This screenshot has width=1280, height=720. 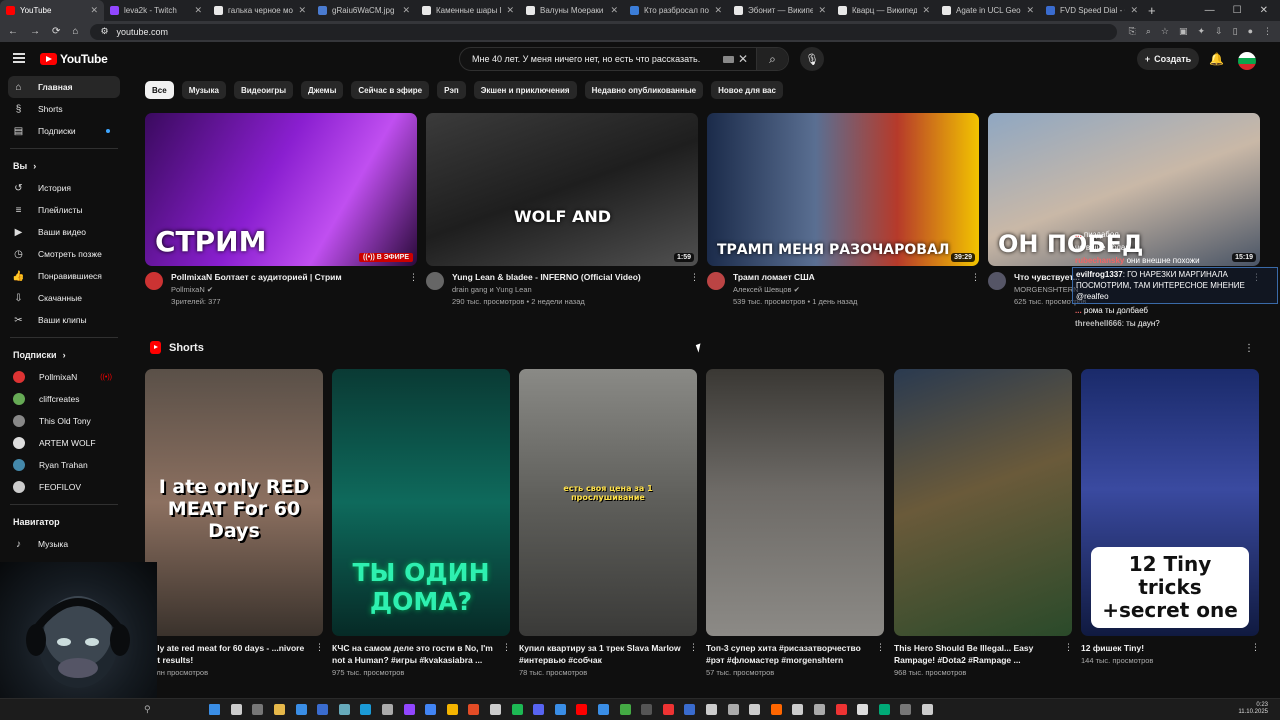 What do you see at coordinates (1183, 31) in the screenshot?
I see `extension-icon: ▣` at bounding box center [1183, 31].